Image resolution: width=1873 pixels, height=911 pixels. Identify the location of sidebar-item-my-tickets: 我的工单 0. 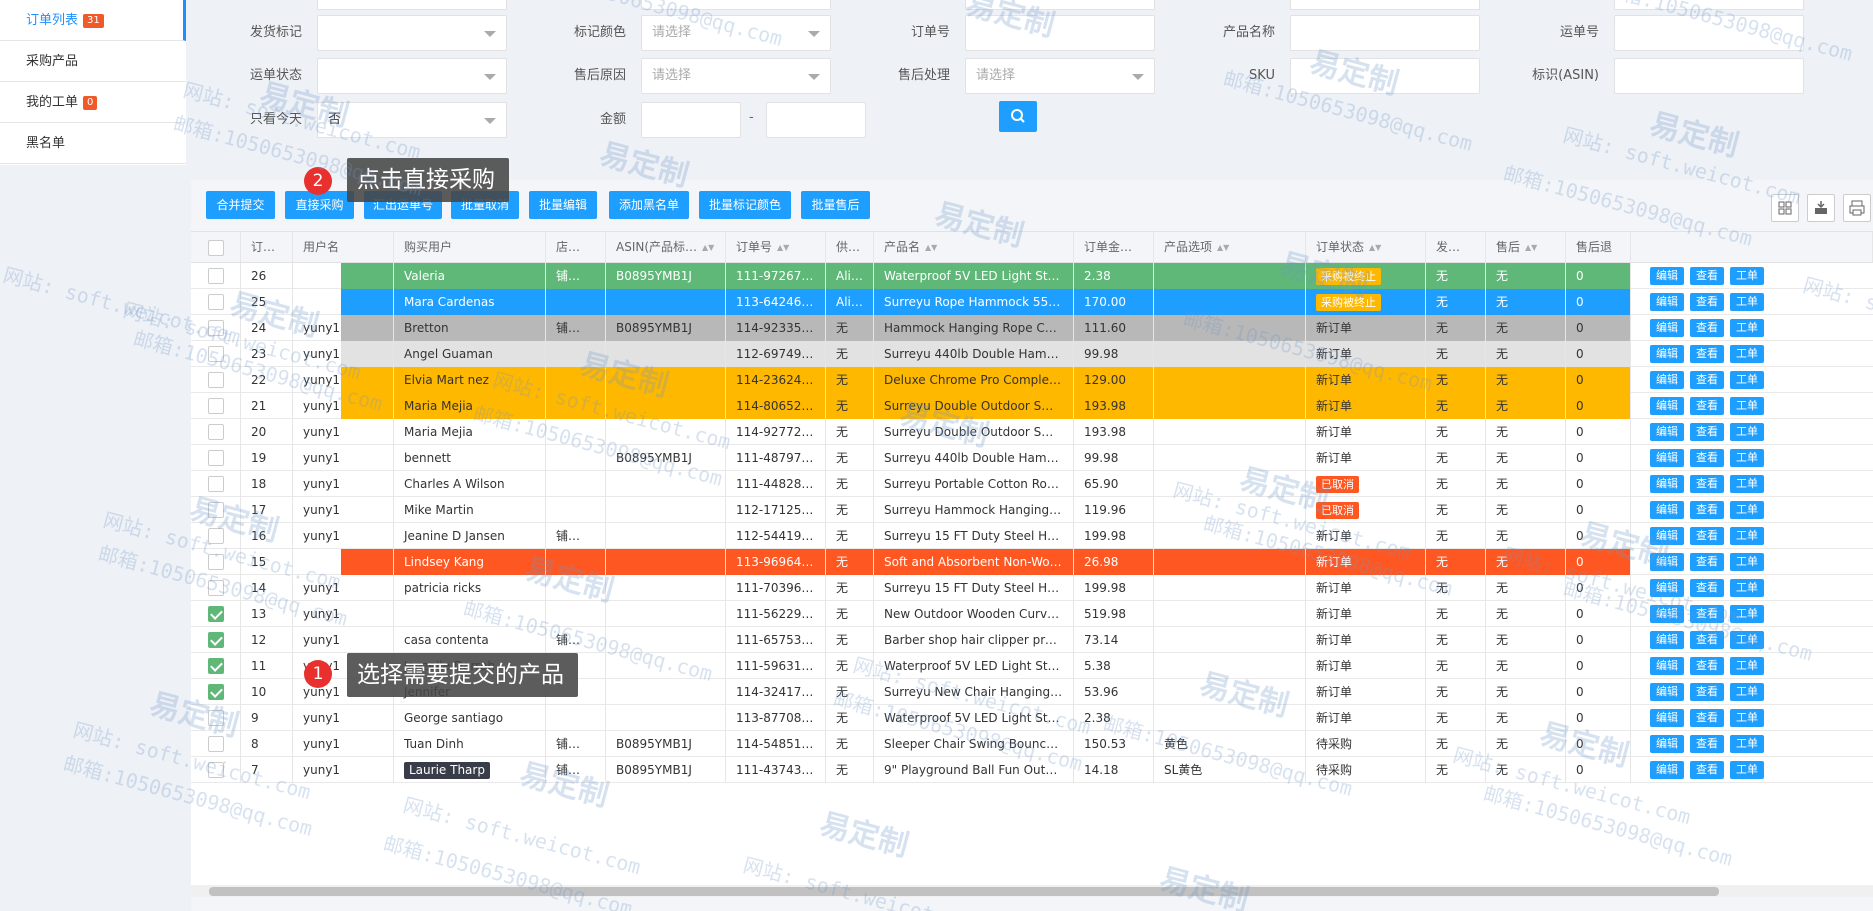
(93, 102).